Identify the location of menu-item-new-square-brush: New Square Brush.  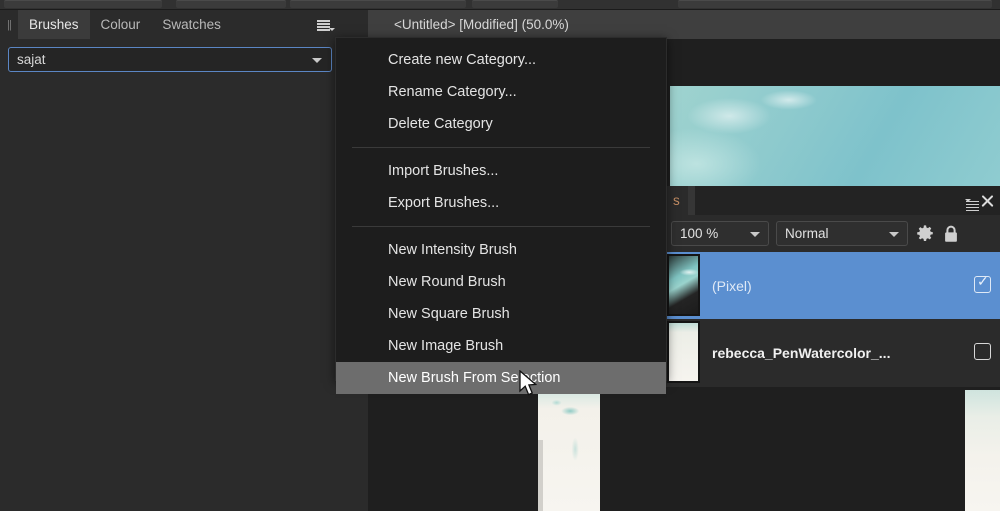
(501, 314).